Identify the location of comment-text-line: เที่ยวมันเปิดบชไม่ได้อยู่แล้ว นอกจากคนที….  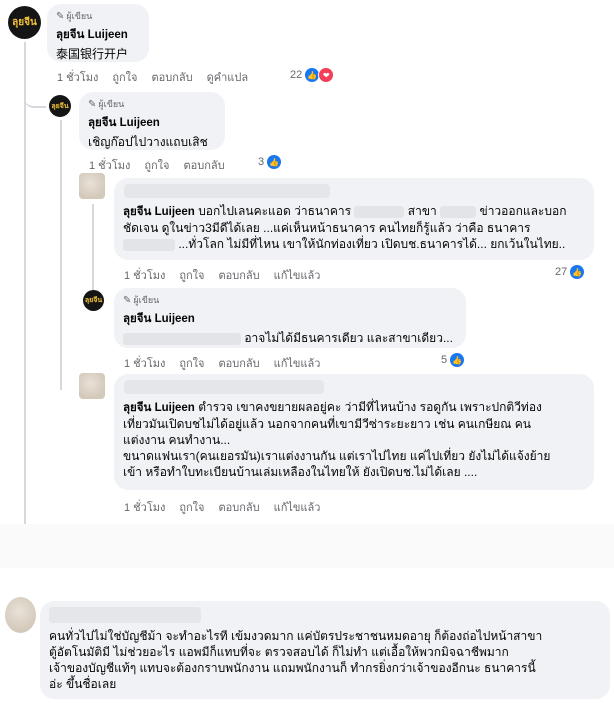
(327, 424).